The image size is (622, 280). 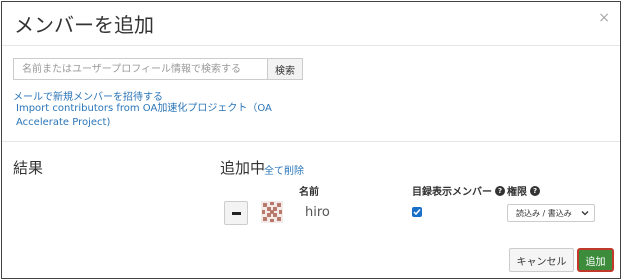 I want to click on permission-select: 読込み / 書込み, so click(x=551, y=213).